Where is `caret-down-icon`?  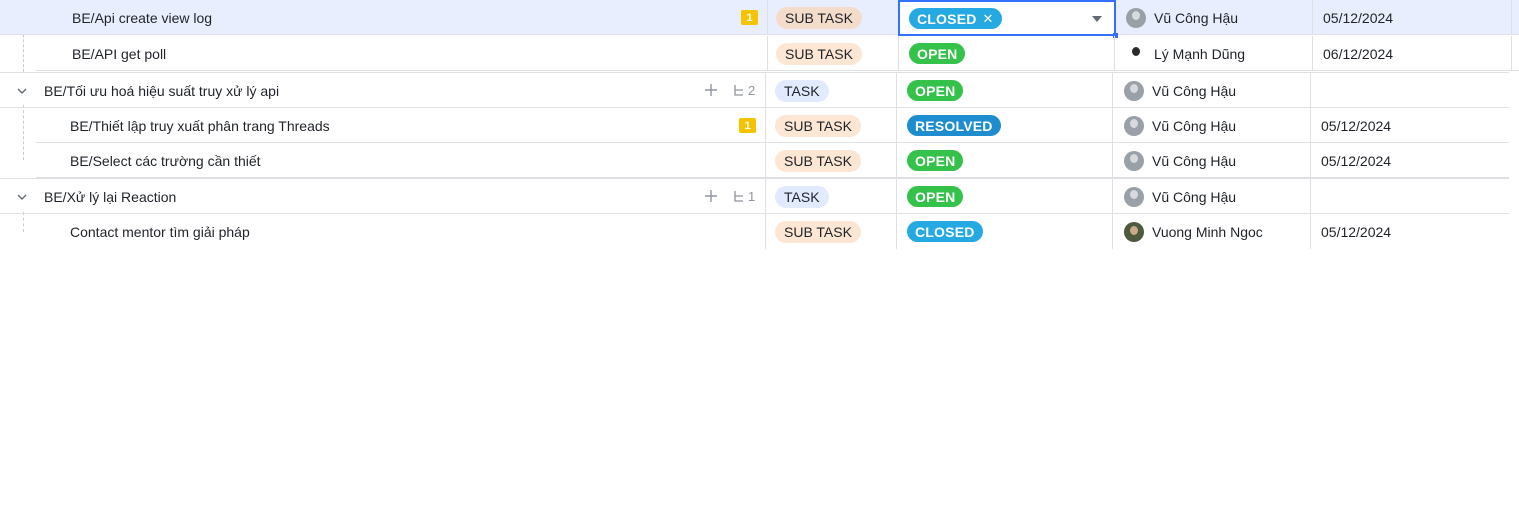
caret-down-icon is located at coordinates (1097, 19).